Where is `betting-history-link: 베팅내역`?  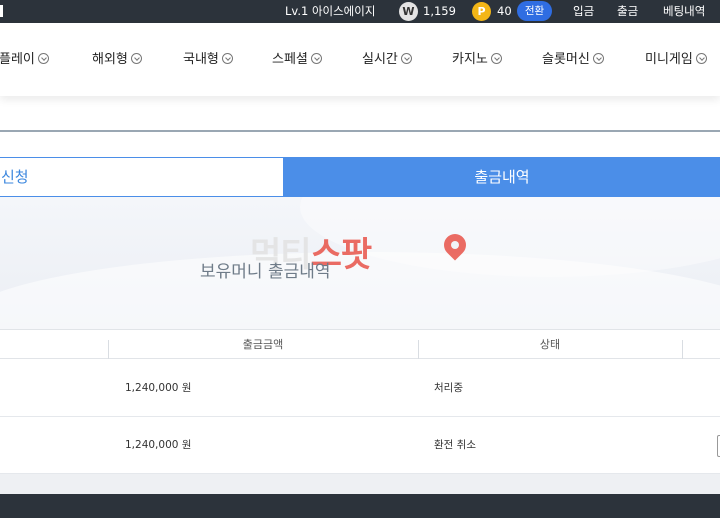
betting-history-link: 베팅내역 is located at coordinates (684, 11).